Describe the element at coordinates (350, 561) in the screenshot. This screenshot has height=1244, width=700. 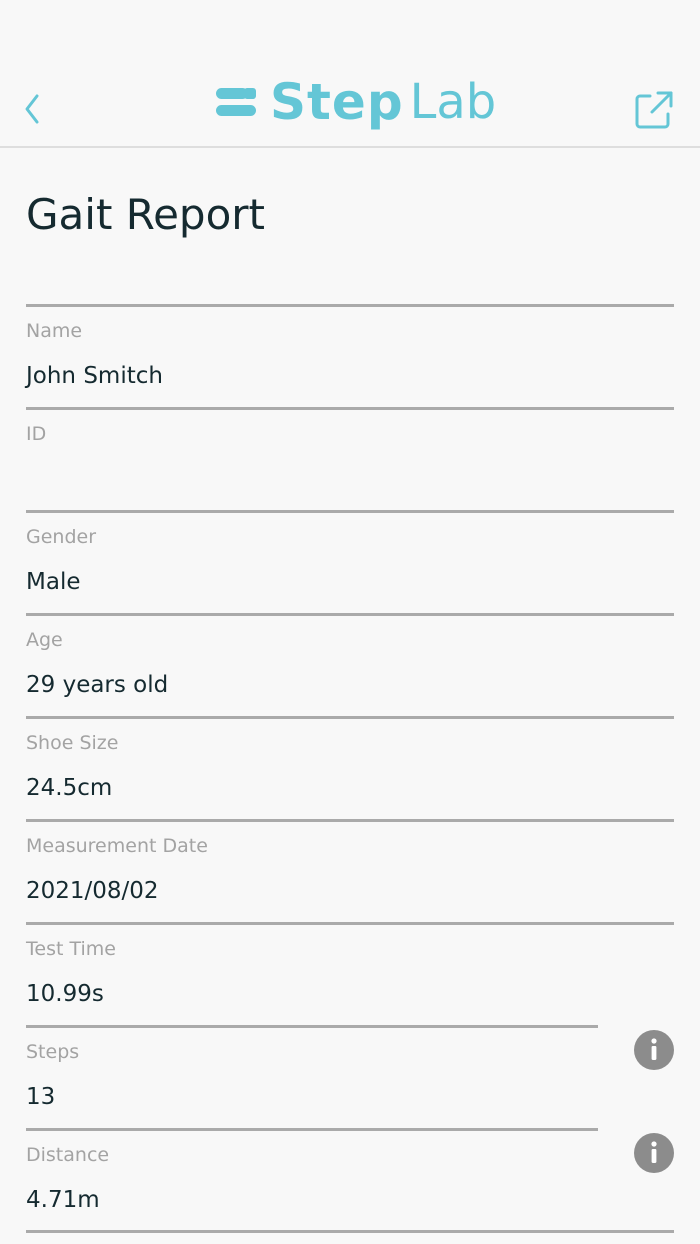
I see `field-gender: Gender Male` at that location.